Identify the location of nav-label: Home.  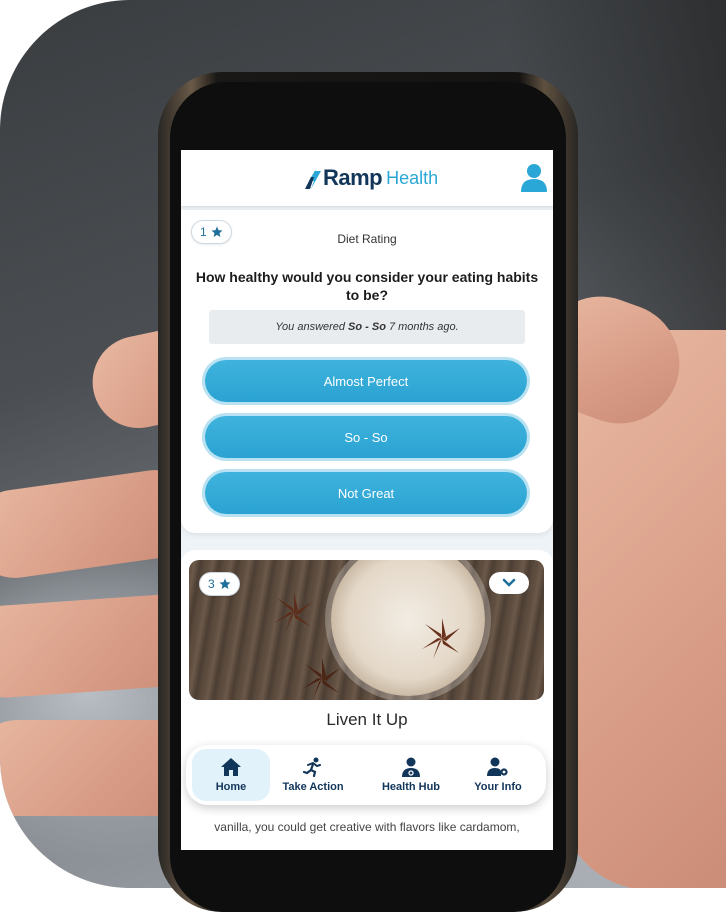
(231, 787).